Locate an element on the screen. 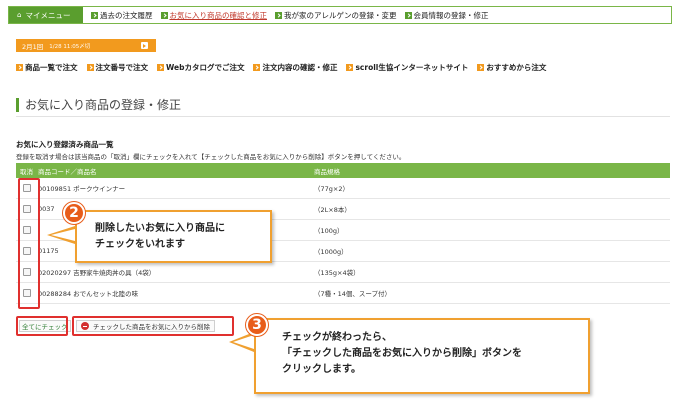 The image size is (680, 417). highlight-checkbox-column is located at coordinates (29, 243).